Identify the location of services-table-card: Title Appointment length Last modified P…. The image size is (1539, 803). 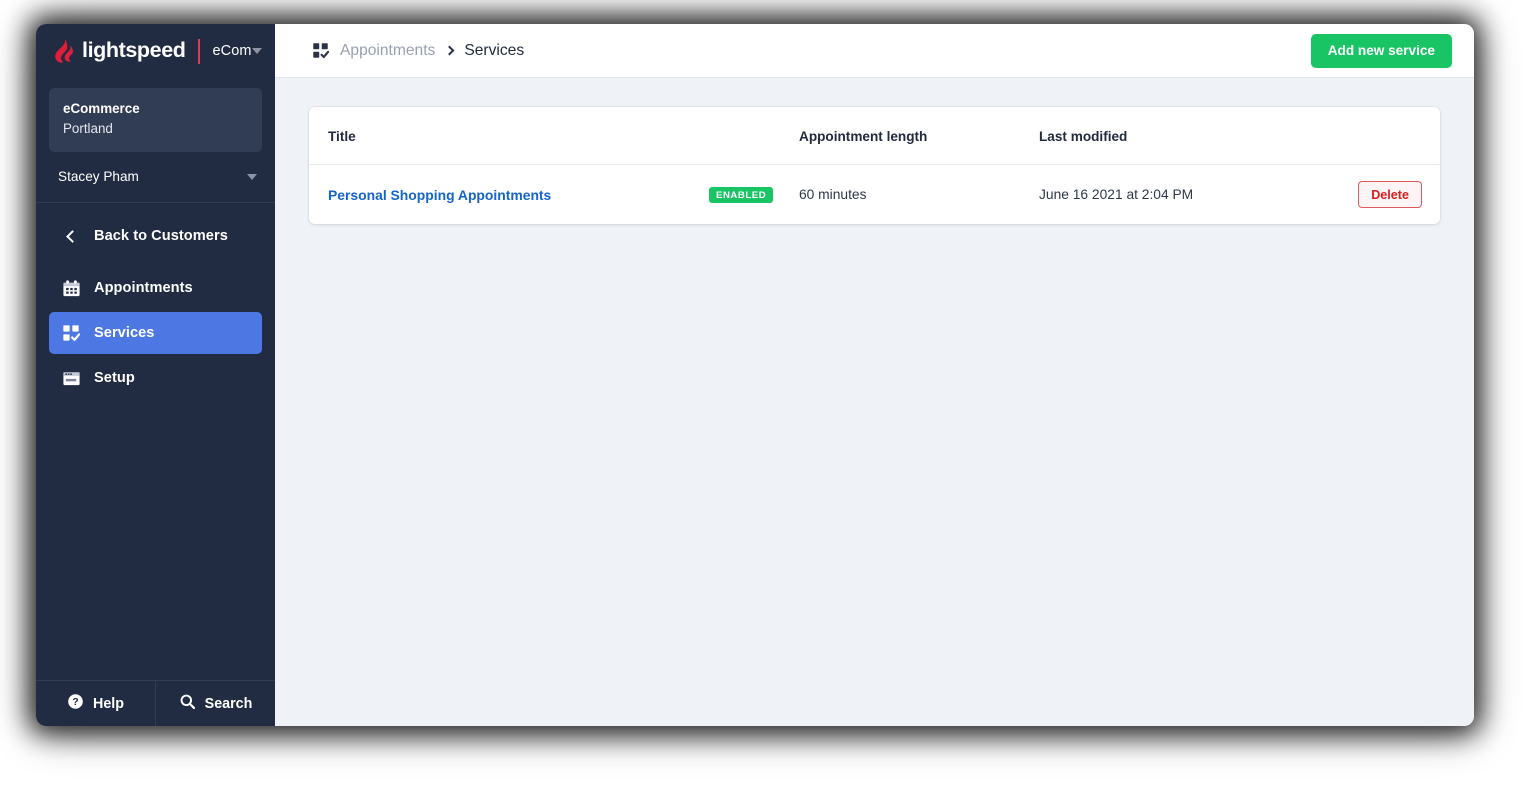
(874, 165).